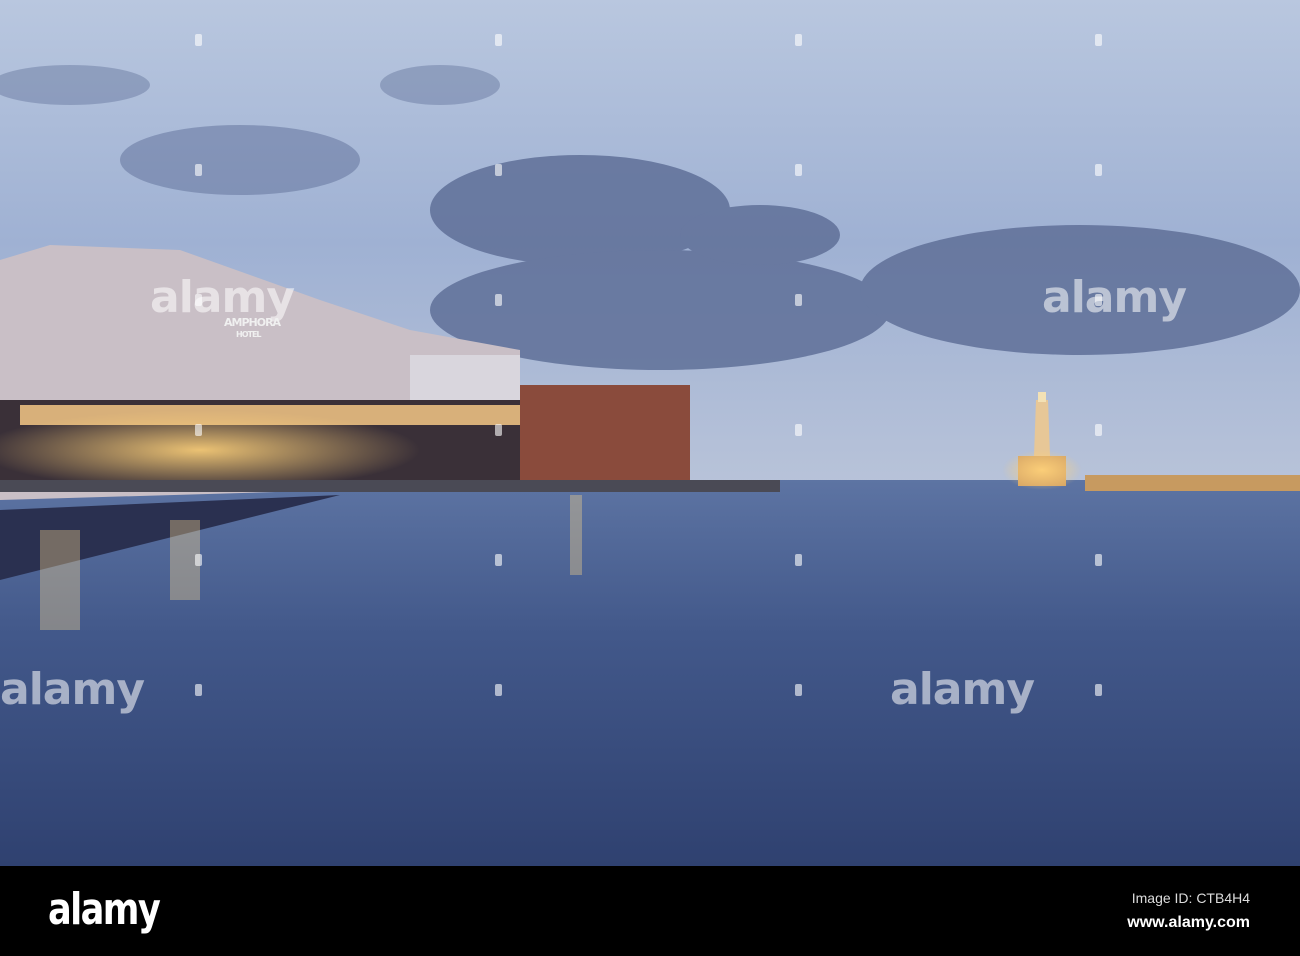 The image size is (1300, 956). I want to click on alamy-logo: alamy, so click(104, 909).